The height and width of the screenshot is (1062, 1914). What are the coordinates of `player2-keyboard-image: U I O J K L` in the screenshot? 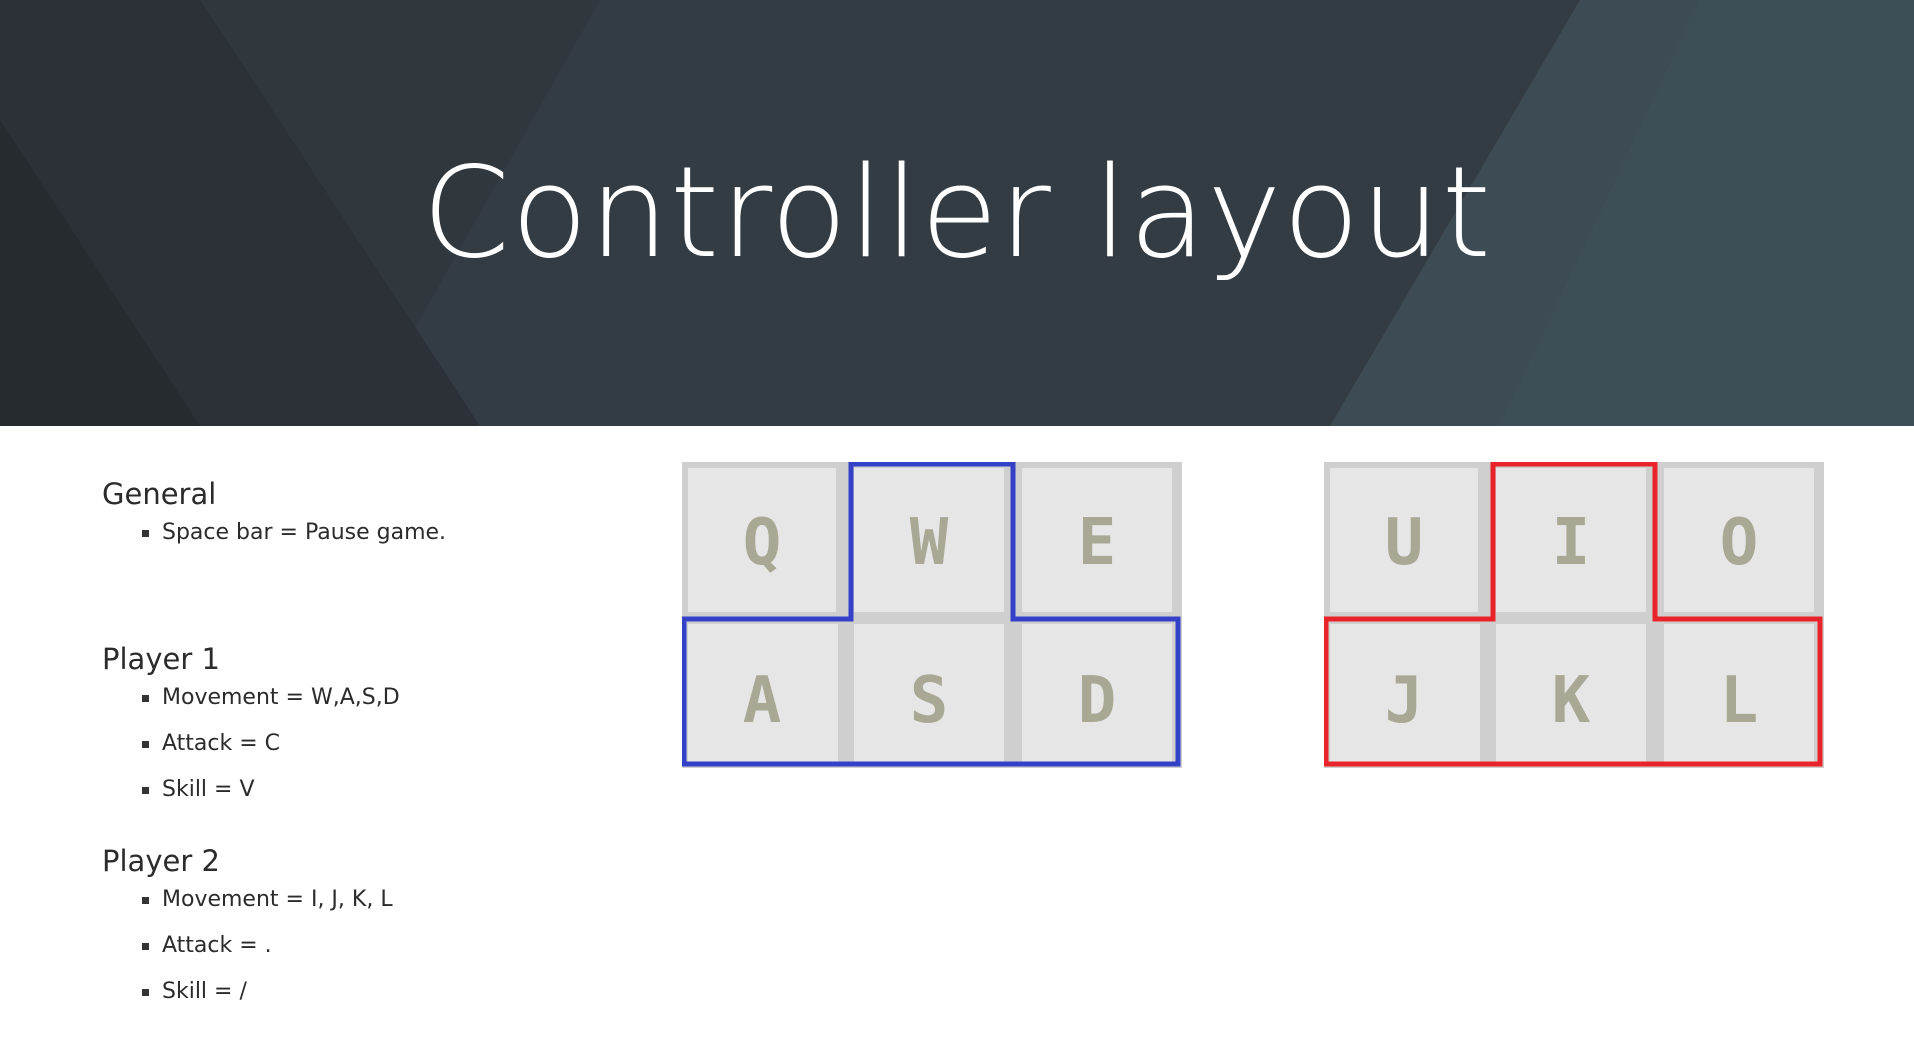 It's located at (1574, 615).